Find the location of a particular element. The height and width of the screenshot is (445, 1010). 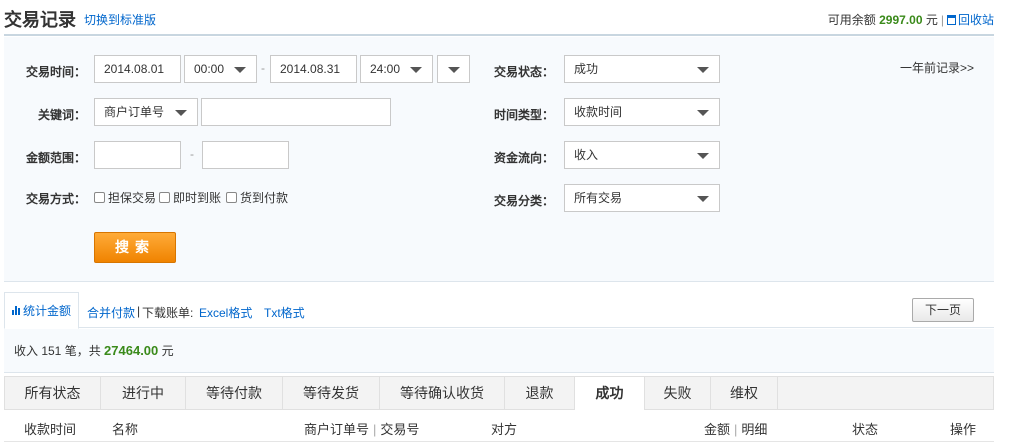

stats-amount-label: 统计金额 is located at coordinates (46, 311).